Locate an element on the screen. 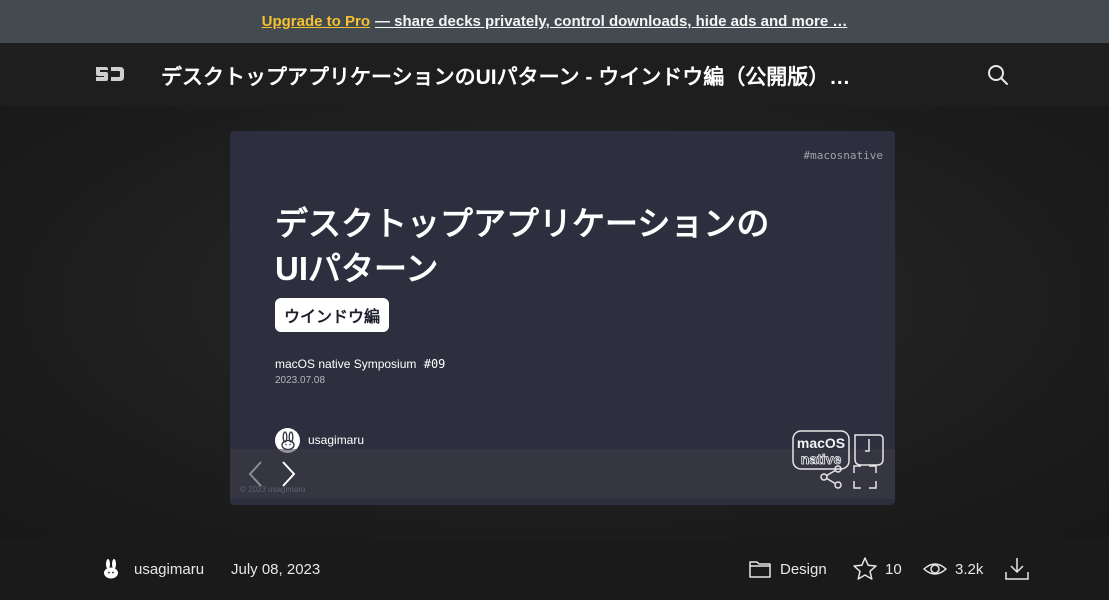 The width and height of the screenshot is (1109, 600). views-stat: 3.2k is located at coordinates (952, 569).